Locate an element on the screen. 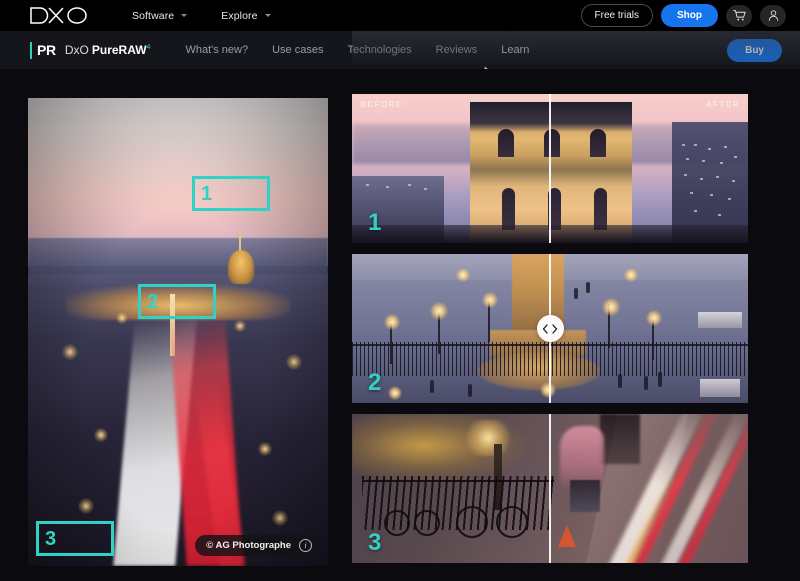 The height and width of the screenshot is (581, 800). prodnav-item-learn: Learn is located at coordinates (515, 50).